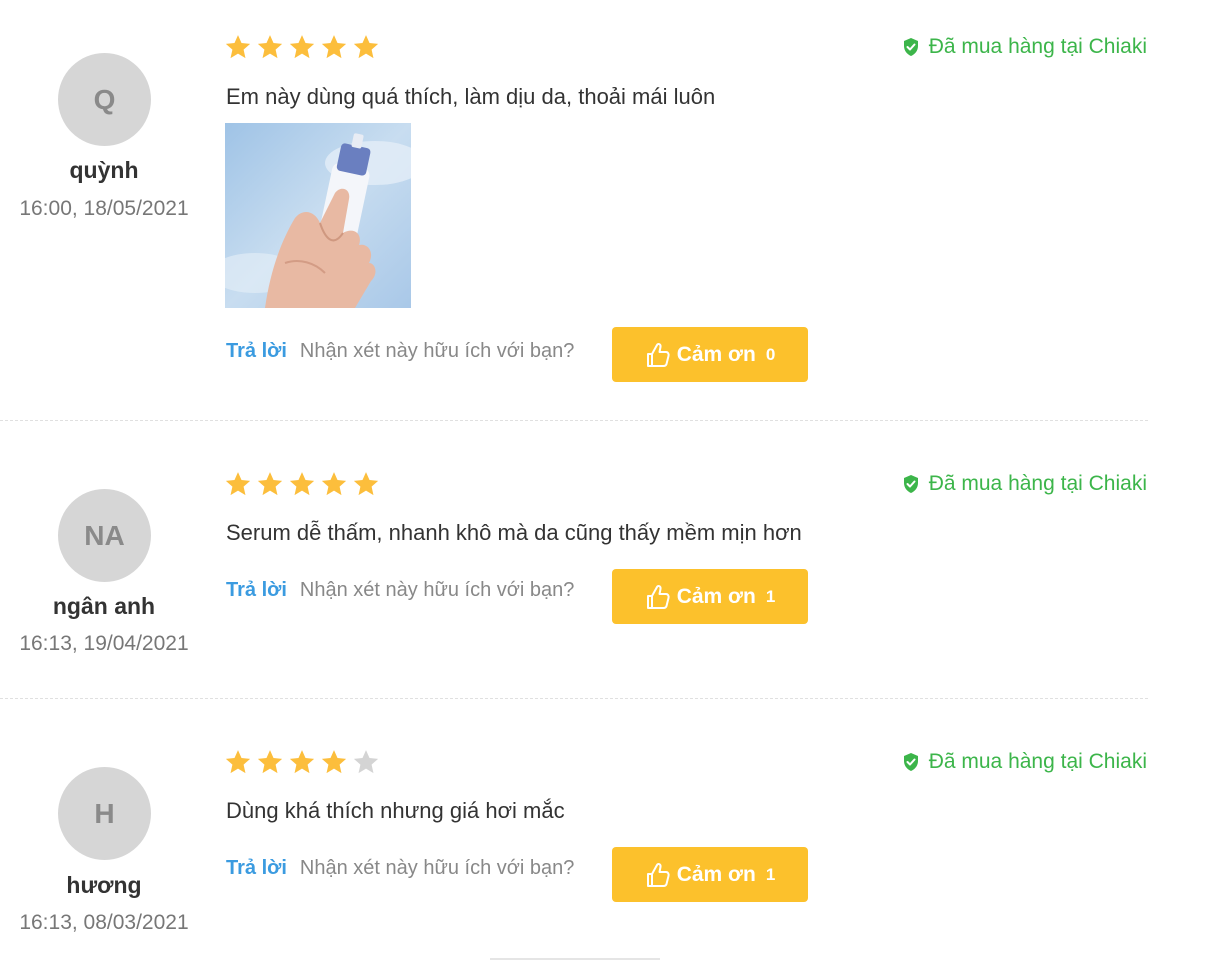 Image resolution: width=1207 pixels, height=960 pixels. What do you see at coordinates (104, 208) in the screenshot?
I see `review-date: 16:00, 18/05/2021` at bounding box center [104, 208].